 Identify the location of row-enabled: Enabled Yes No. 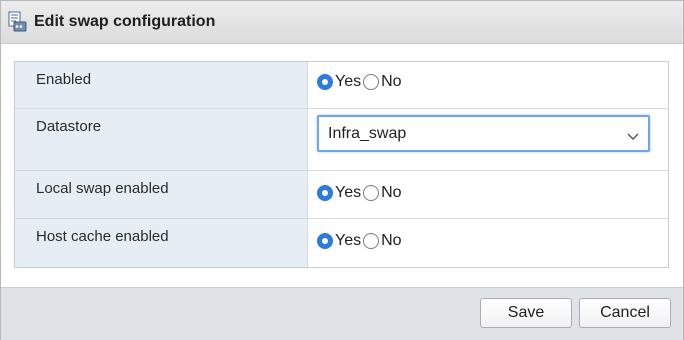
(341, 85).